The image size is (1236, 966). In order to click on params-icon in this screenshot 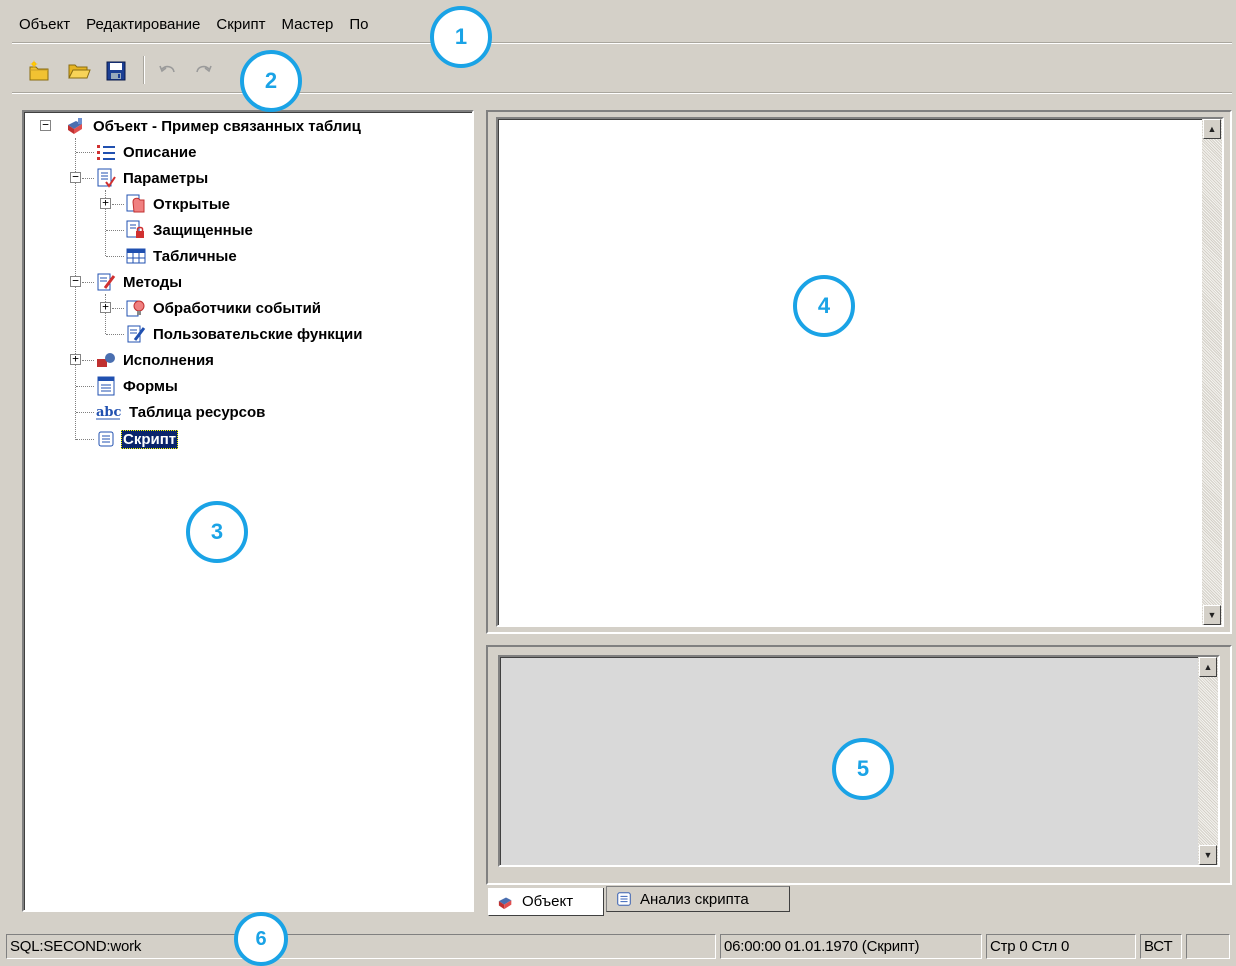, I will do `click(106, 178)`.